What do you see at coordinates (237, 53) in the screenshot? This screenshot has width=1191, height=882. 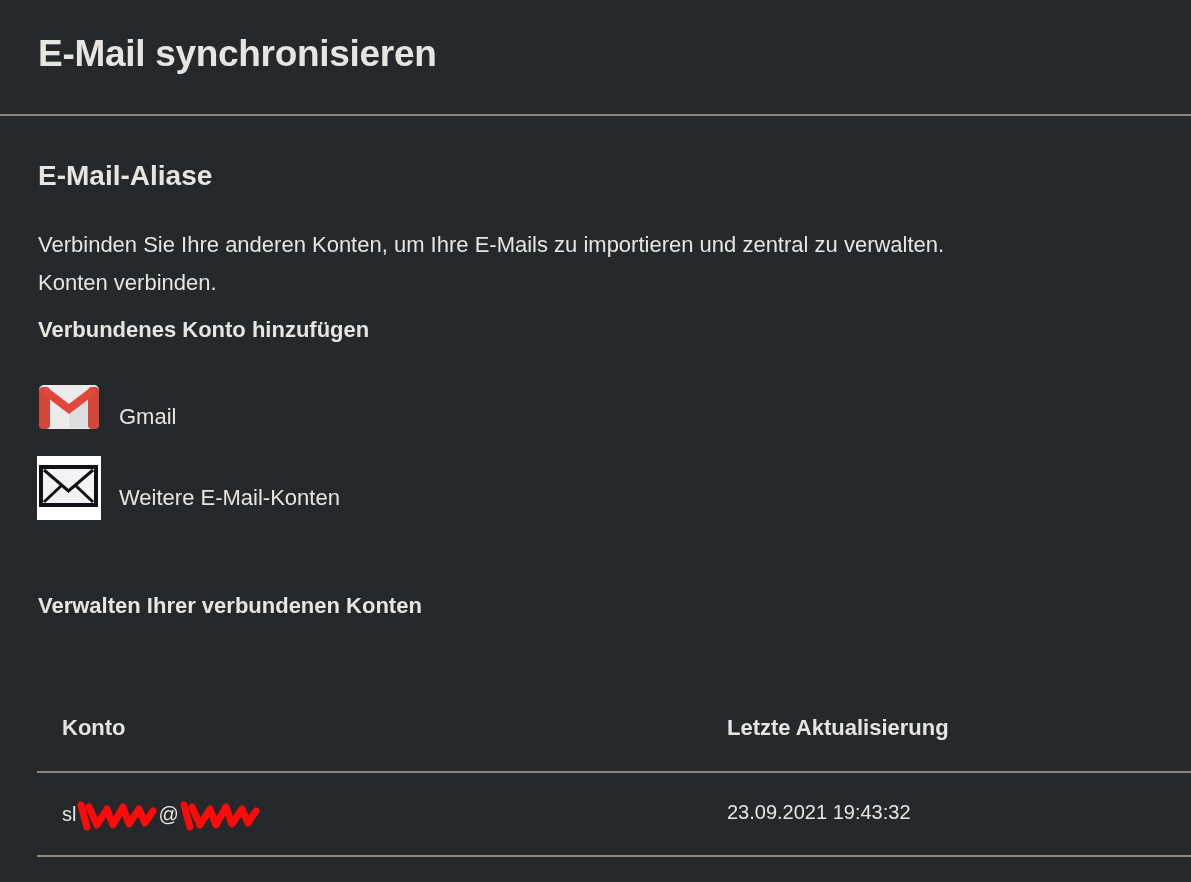 I see `page-title: E-Mail synchronisieren` at bounding box center [237, 53].